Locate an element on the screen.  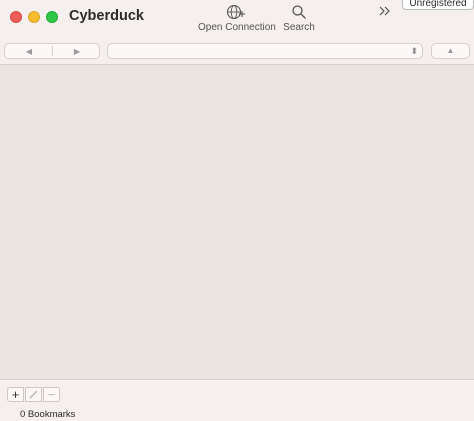
edit-bookmark-button is located at coordinates (33, 394).